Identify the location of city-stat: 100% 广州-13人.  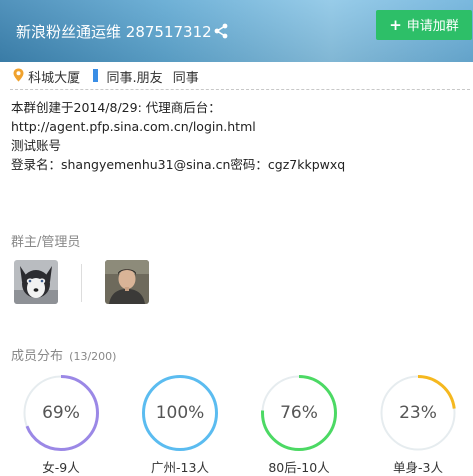
(180, 425).